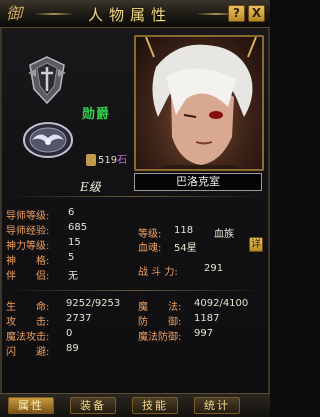  I want to click on currency-value: 519, so click(108, 160).